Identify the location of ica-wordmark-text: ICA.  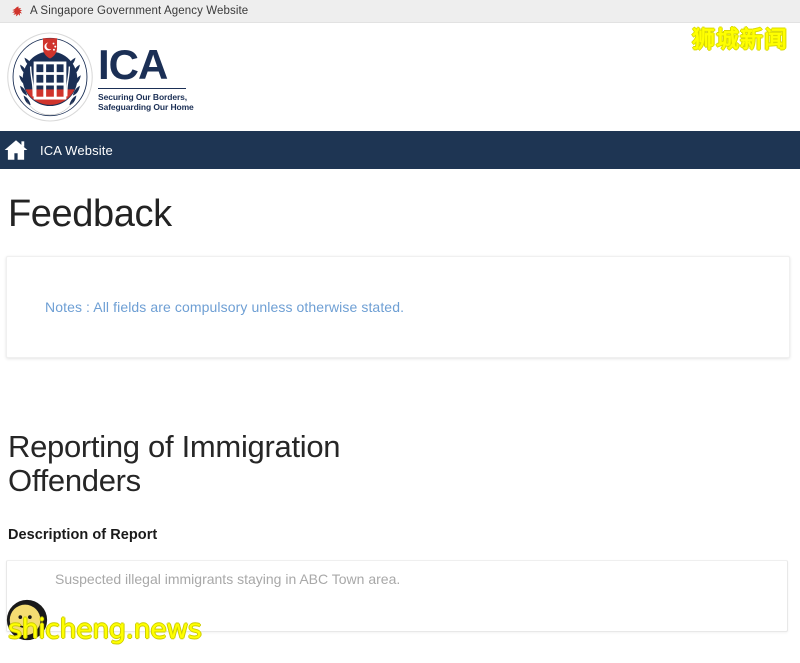
(133, 64).